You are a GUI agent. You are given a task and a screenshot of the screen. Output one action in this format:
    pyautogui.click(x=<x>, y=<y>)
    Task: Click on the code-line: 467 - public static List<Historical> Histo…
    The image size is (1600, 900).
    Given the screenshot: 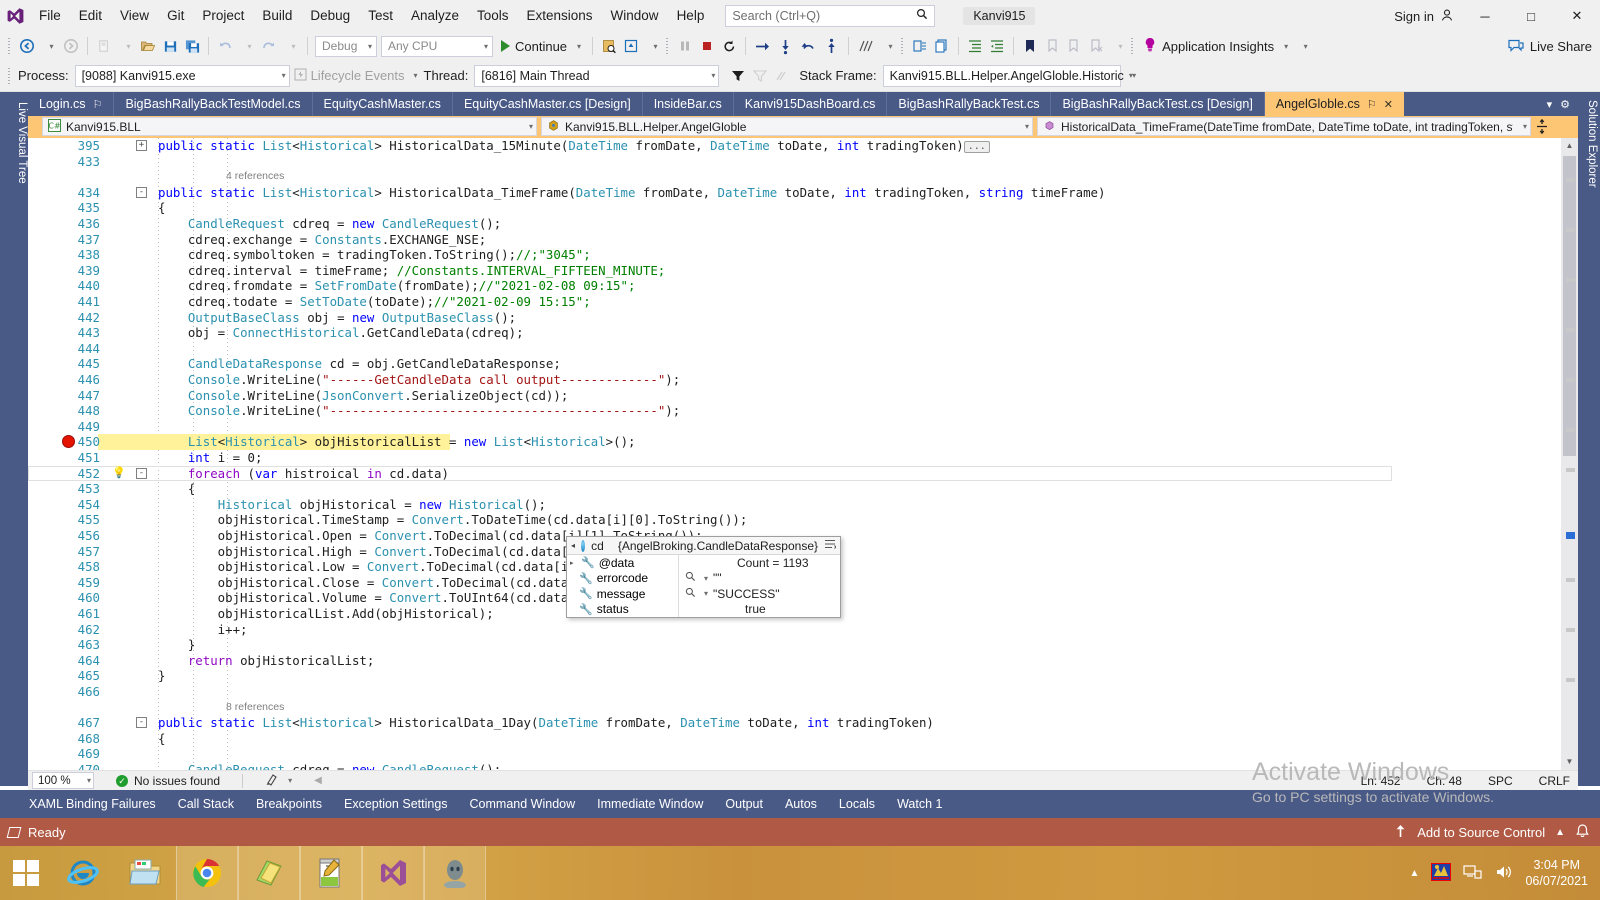 What is the action you would take?
    pyautogui.click(x=775, y=723)
    